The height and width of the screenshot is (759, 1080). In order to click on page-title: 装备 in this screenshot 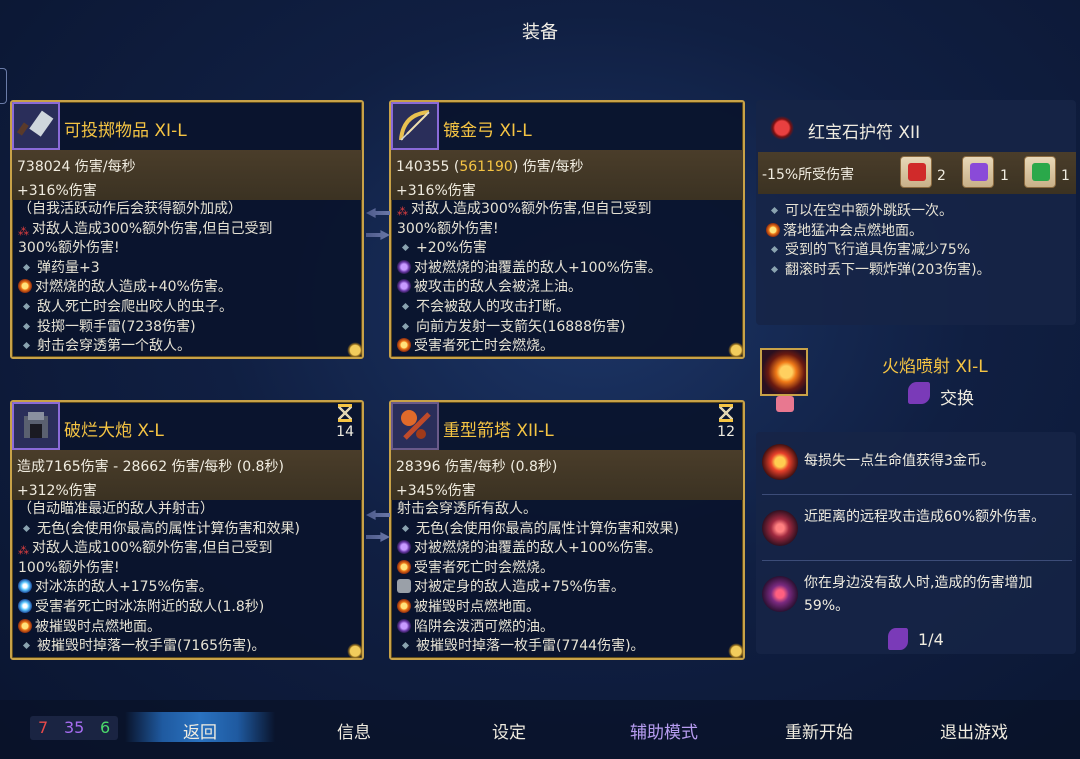, I will do `click(540, 32)`.